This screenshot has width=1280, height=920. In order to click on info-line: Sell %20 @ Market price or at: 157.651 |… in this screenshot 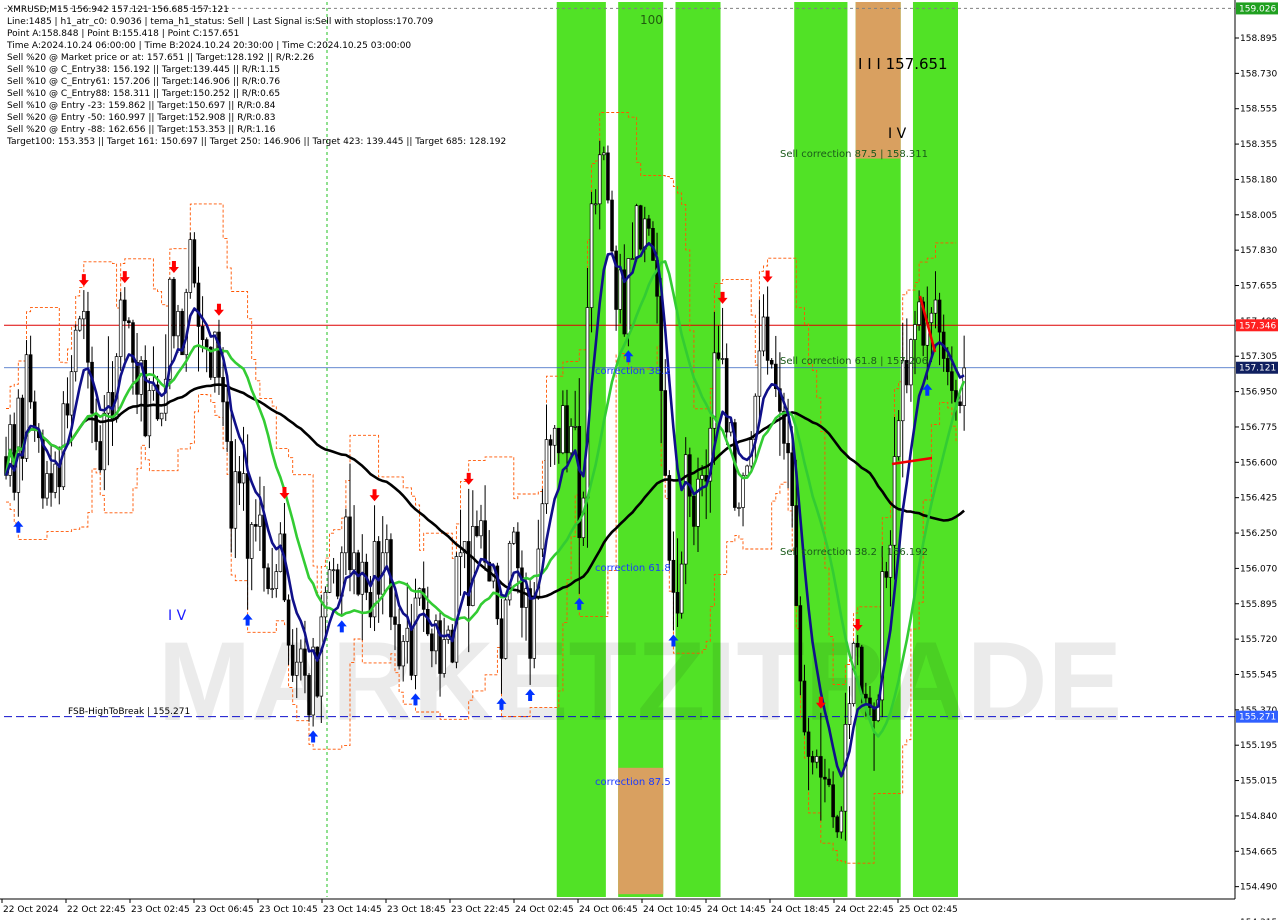, I will do `click(161, 58)`.